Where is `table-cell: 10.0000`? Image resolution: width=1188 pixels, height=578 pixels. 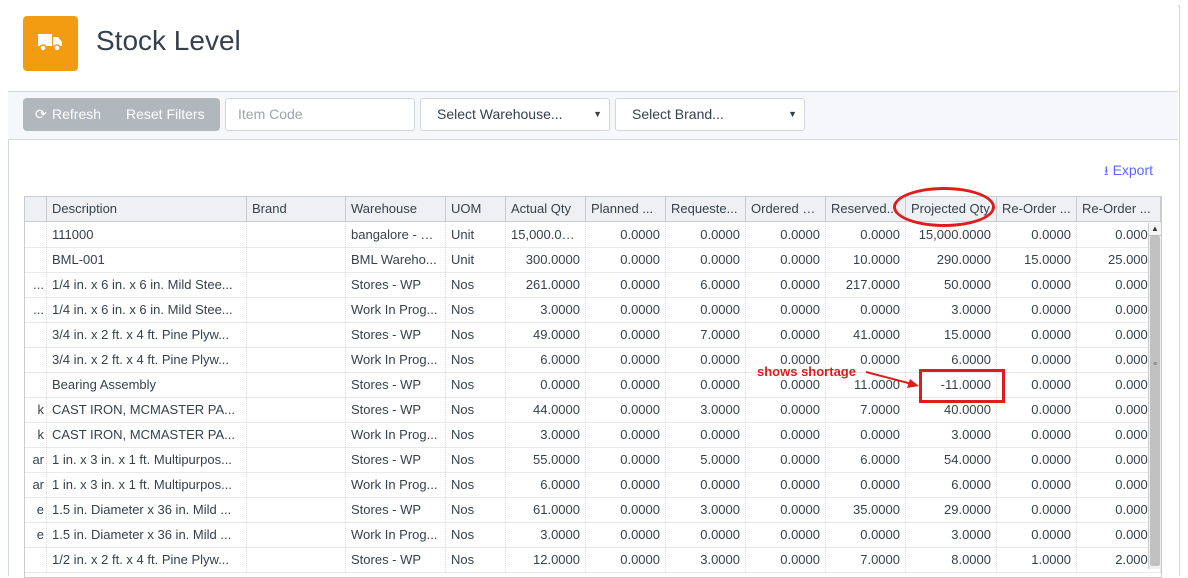
table-cell: 10.0000 is located at coordinates (866, 259).